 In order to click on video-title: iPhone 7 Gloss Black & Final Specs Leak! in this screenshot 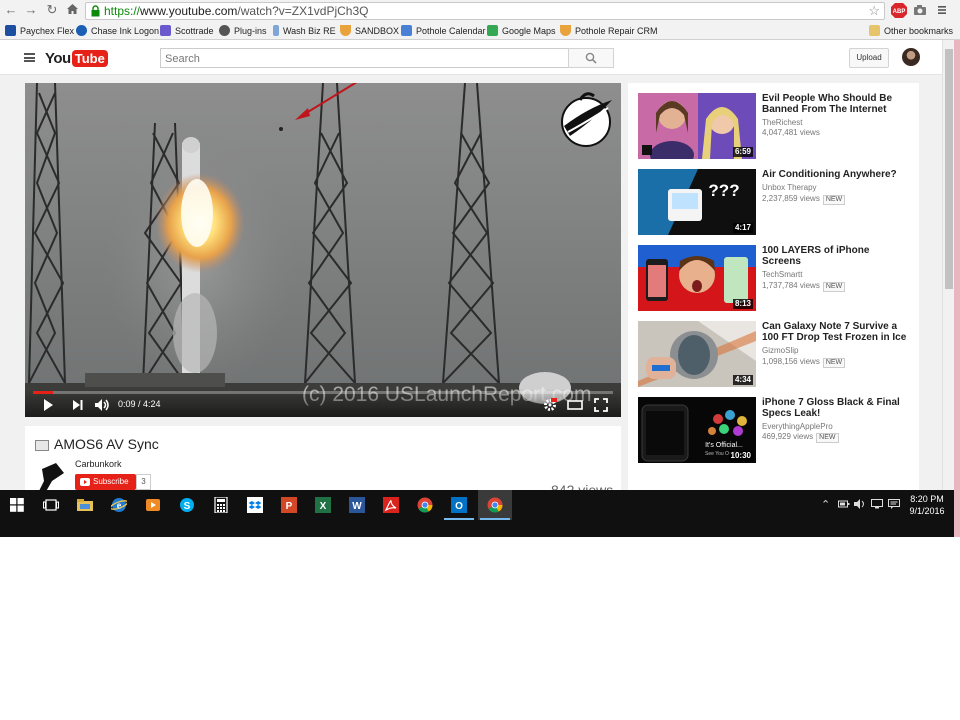, I will do `click(835, 408)`.